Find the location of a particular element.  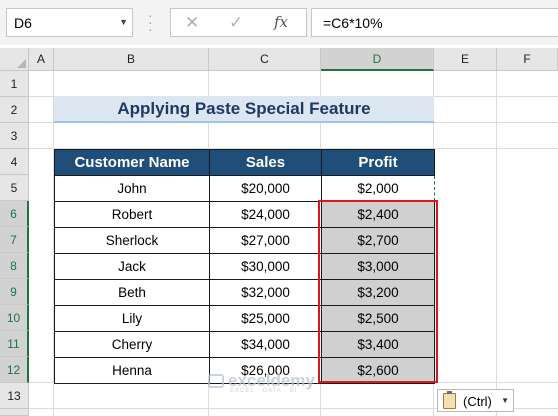

drag-handle-icon: · · · is located at coordinates (150, 22).